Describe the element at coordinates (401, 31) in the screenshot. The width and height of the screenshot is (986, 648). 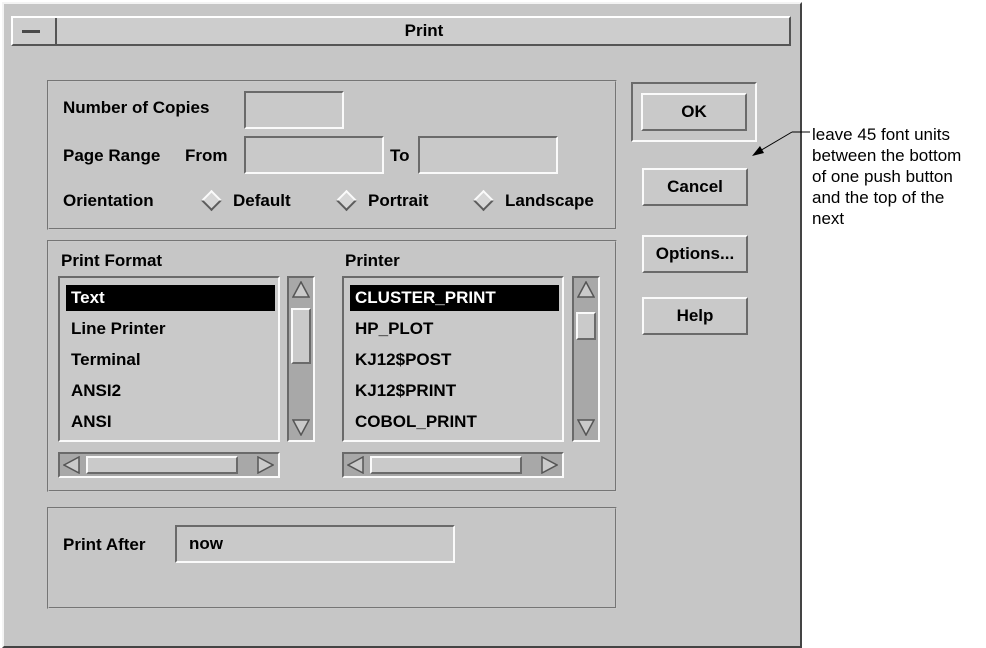
I see `title-bar: Print` at that location.